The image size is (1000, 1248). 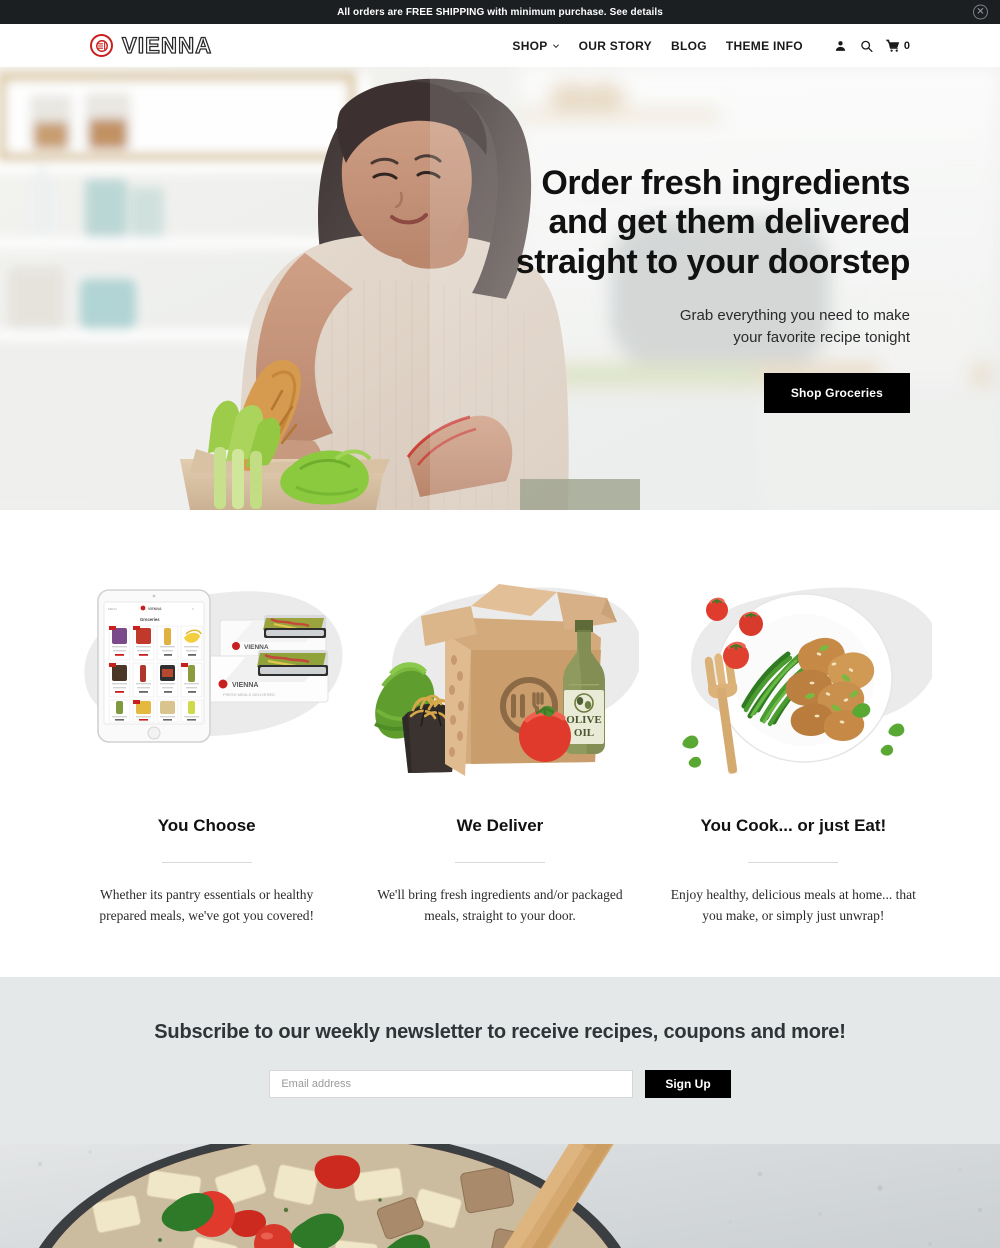 I want to click on feature-title: We Deliver, so click(x=500, y=825).